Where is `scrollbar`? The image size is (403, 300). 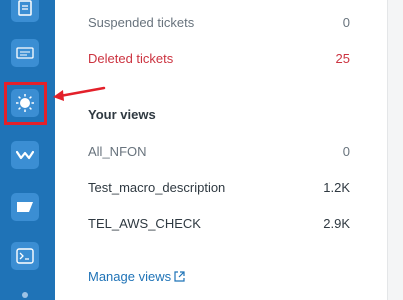 scrollbar is located at coordinates (395, 150).